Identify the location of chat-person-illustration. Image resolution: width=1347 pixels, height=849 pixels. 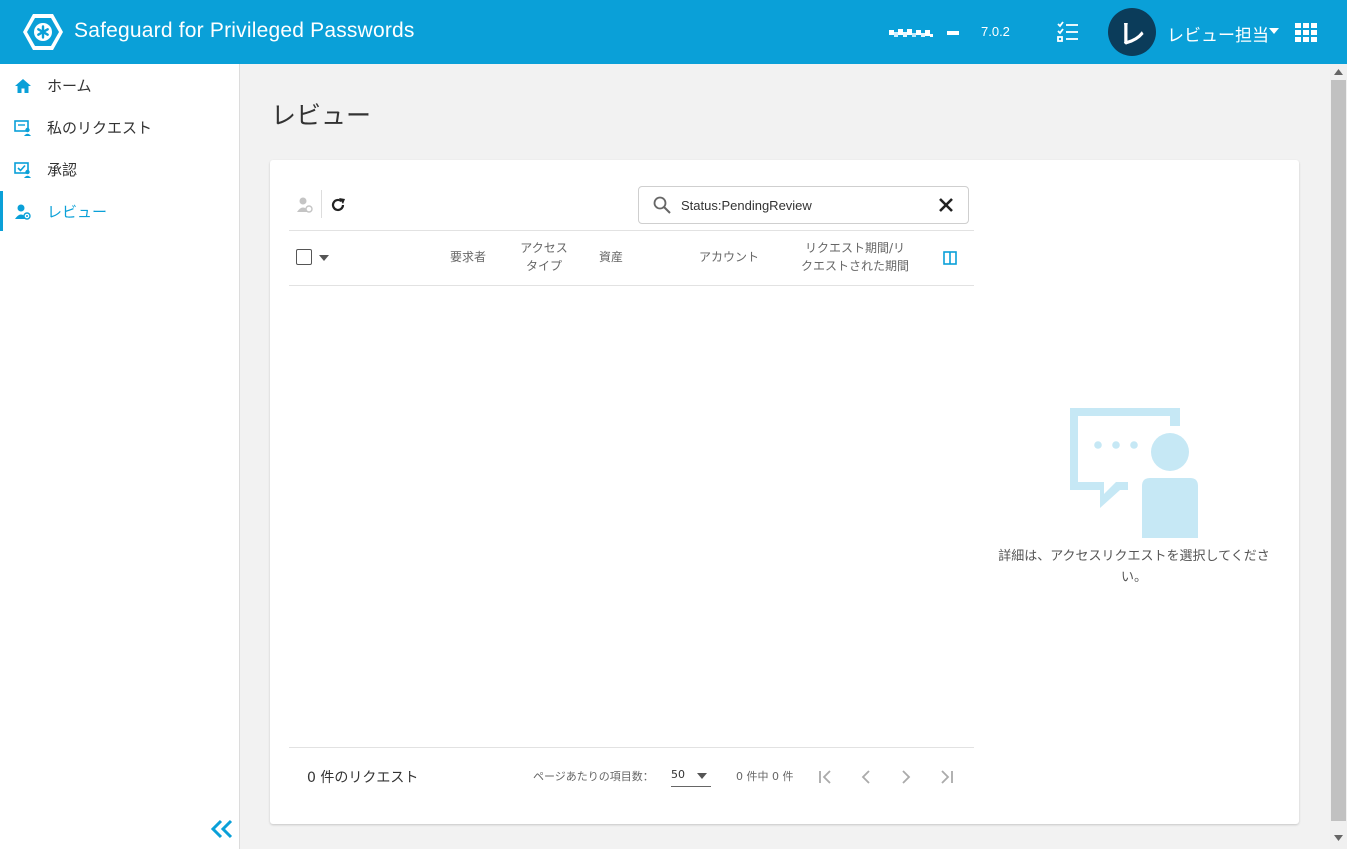
(1134, 473).